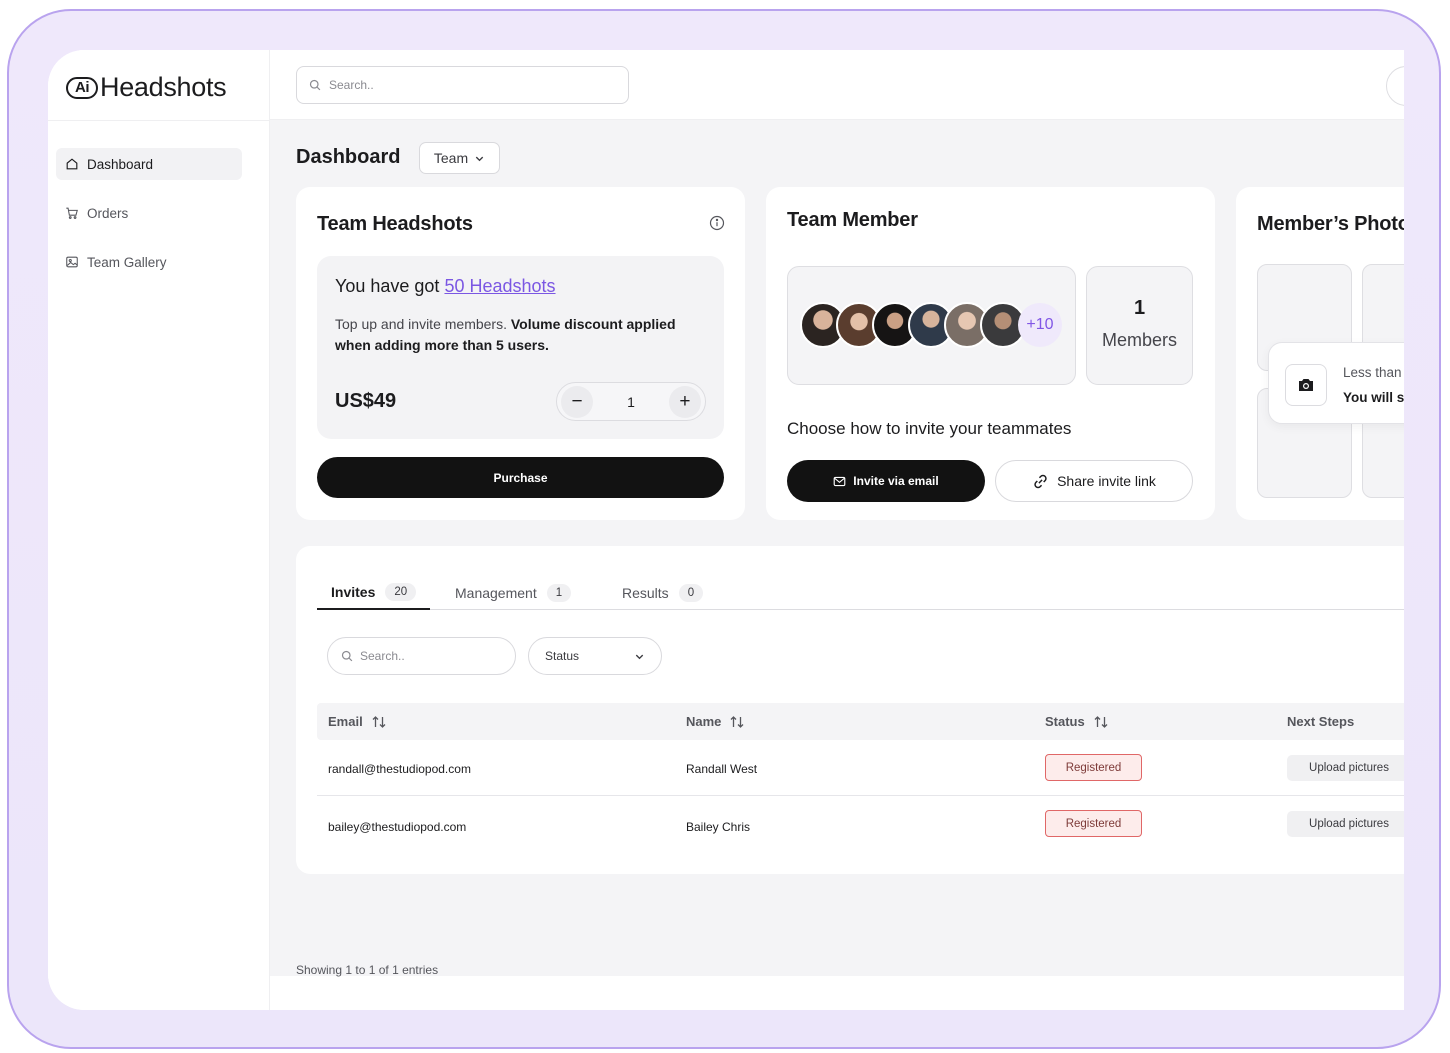 This screenshot has height=1053, width=1450. I want to click on scope-select: Team, so click(459, 158).